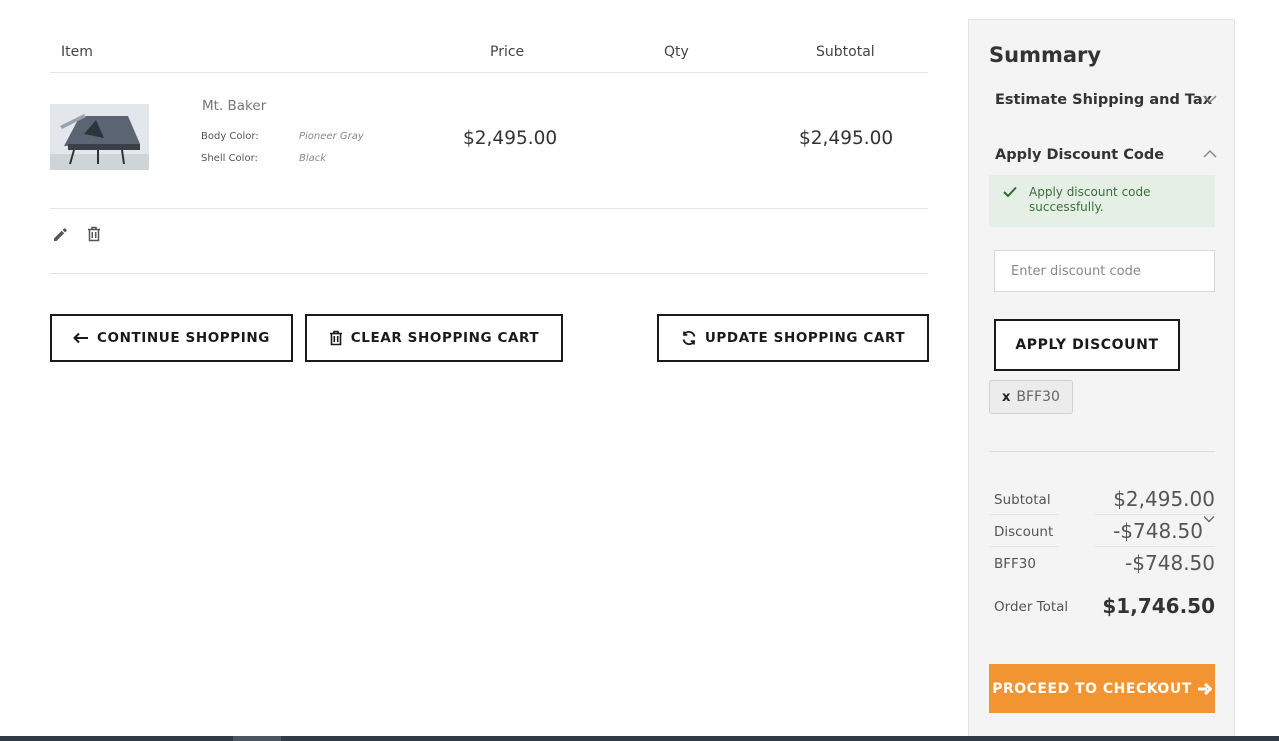  Describe the element at coordinates (489, 54) in the screenshot. I see `cart-table-header: Item Price Qty Subtotal` at that location.